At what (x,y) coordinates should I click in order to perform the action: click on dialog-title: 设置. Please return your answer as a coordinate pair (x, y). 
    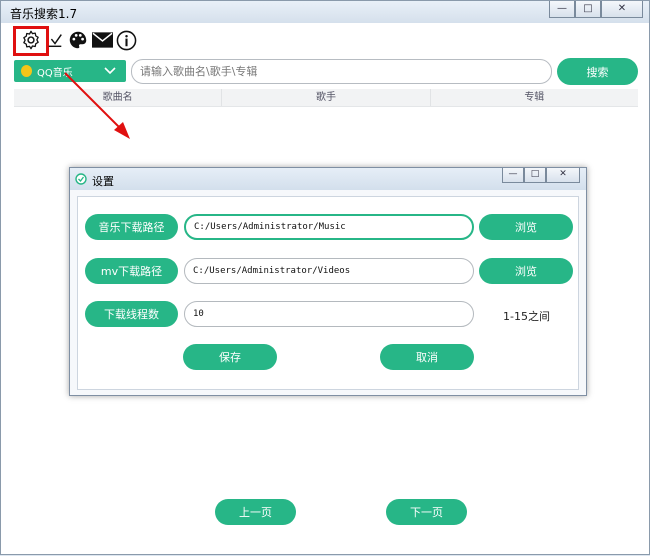
    Looking at the image, I should click on (103, 181).